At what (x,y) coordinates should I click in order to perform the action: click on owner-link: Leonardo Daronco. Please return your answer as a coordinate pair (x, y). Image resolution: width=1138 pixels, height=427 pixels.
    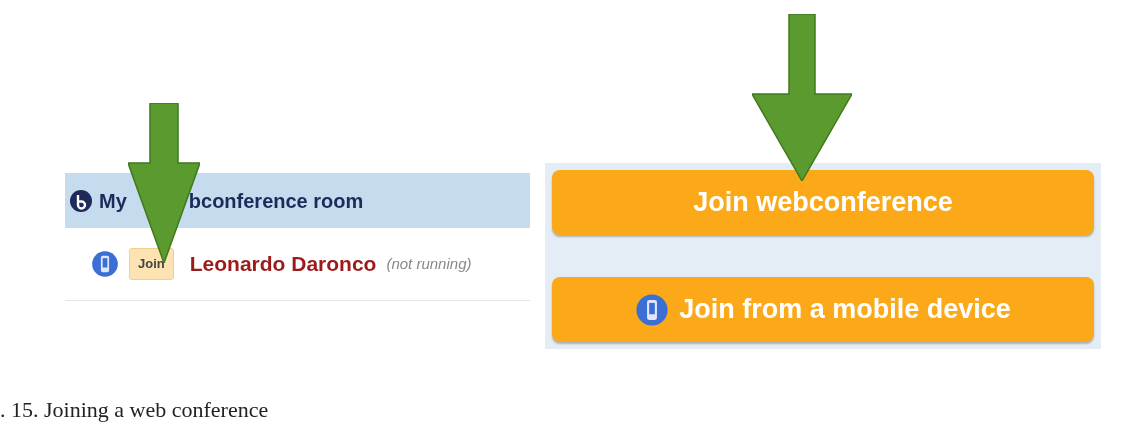
    Looking at the image, I should click on (283, 264).